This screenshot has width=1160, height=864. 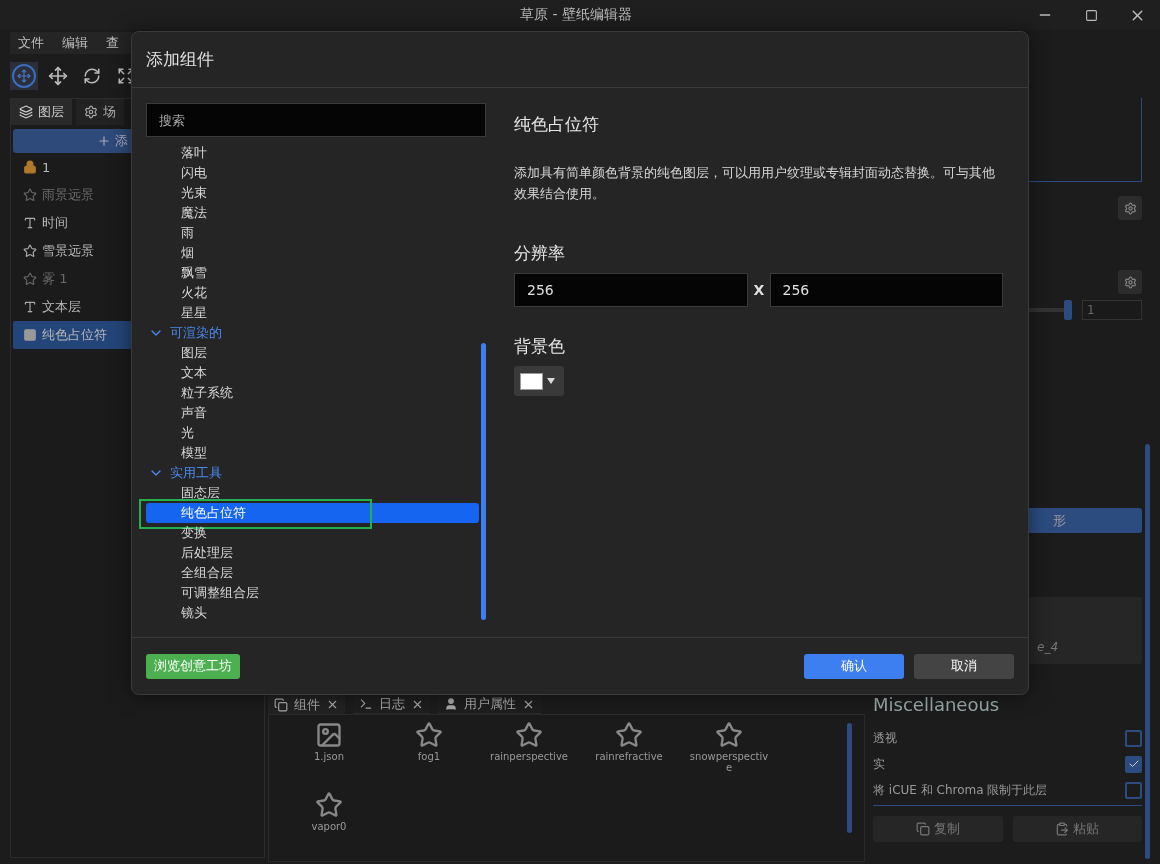 What do you see at coordinates (55, 223) in the screenshot?
I see `layer-name: 时间` at bounding box center [55, 223].